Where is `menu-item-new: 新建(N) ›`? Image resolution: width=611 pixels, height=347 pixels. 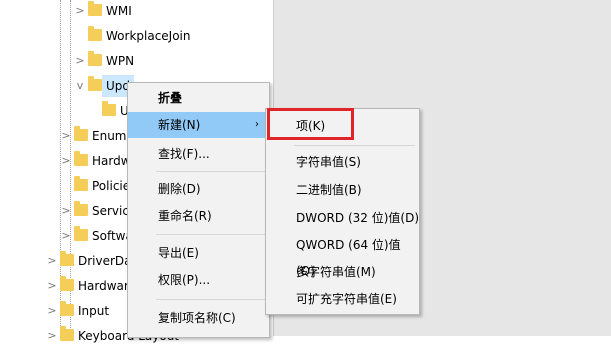
menu-item-new: 新建(N) › is located at coordinates (198, 125).